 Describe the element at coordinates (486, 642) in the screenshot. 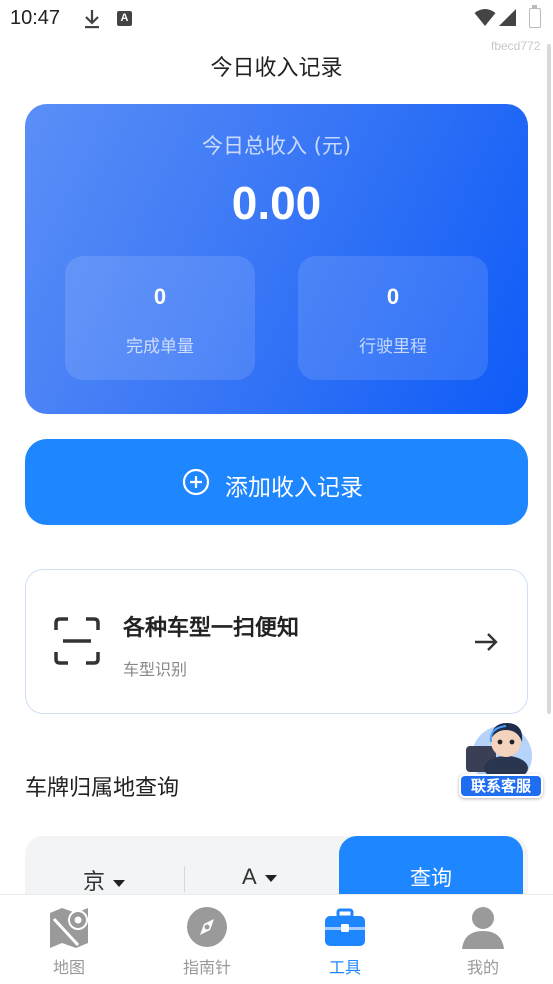

I see `arrow-right-icon` at that location.